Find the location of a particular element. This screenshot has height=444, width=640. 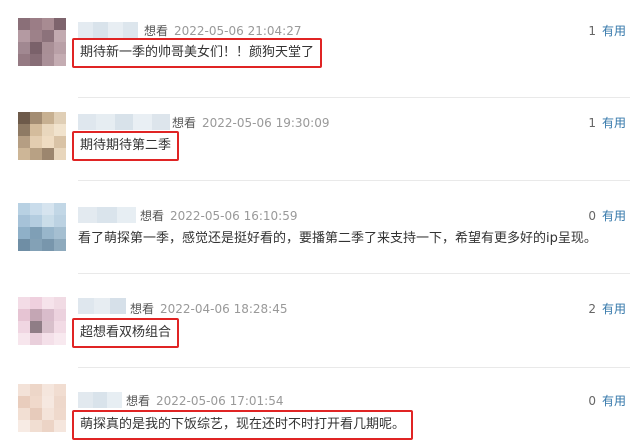

comment-meta: 想看 2022-05-06 19:30:09 is located at coordinates (250, 122).